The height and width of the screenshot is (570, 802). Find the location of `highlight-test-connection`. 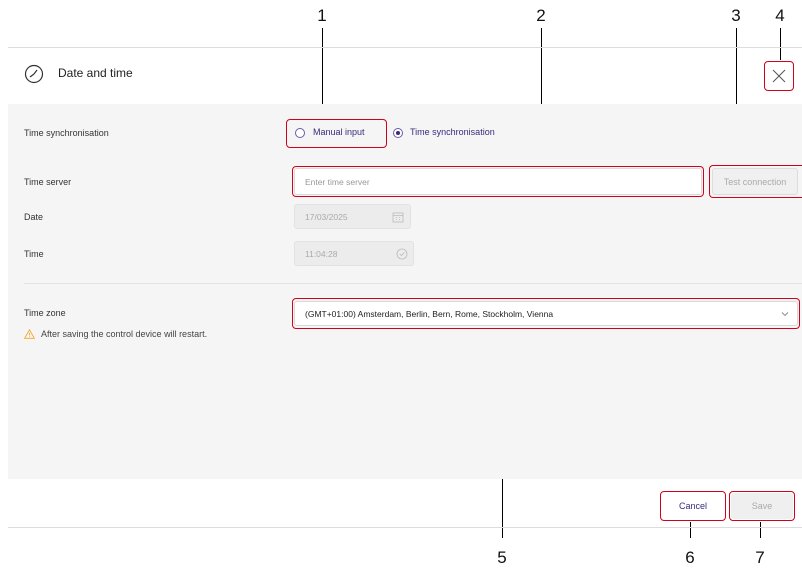

highlight-test-connection is located at coordinates (755, 181).